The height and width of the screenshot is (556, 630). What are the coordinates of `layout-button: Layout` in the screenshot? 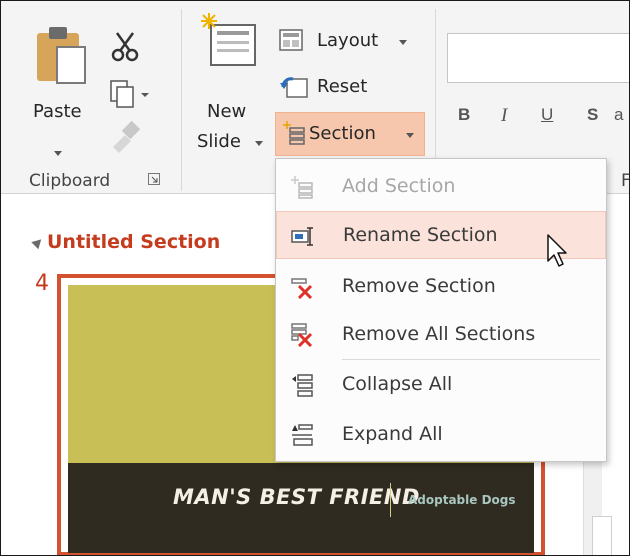 It's located at (347, 43).